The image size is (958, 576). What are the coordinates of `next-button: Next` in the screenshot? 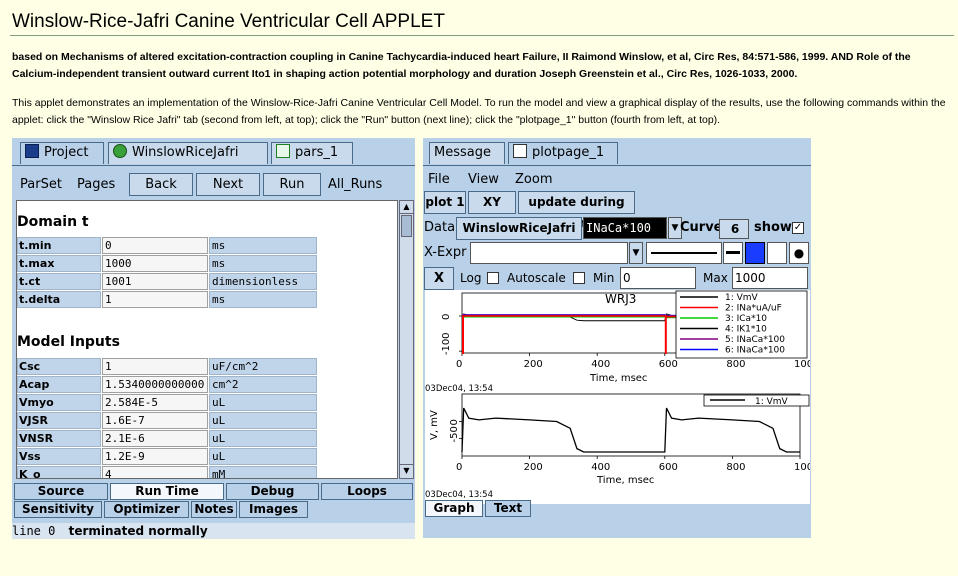 It's located at (228, 184).